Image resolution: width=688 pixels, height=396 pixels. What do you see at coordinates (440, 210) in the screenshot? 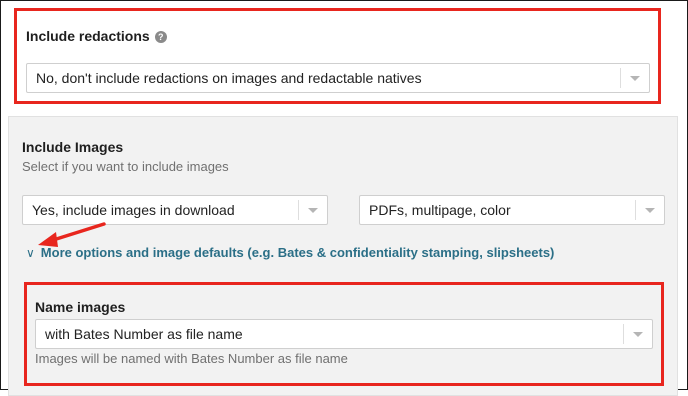
I see `image-format-select-value: PDFs, multipage, color` at bounding box center [440, 210].